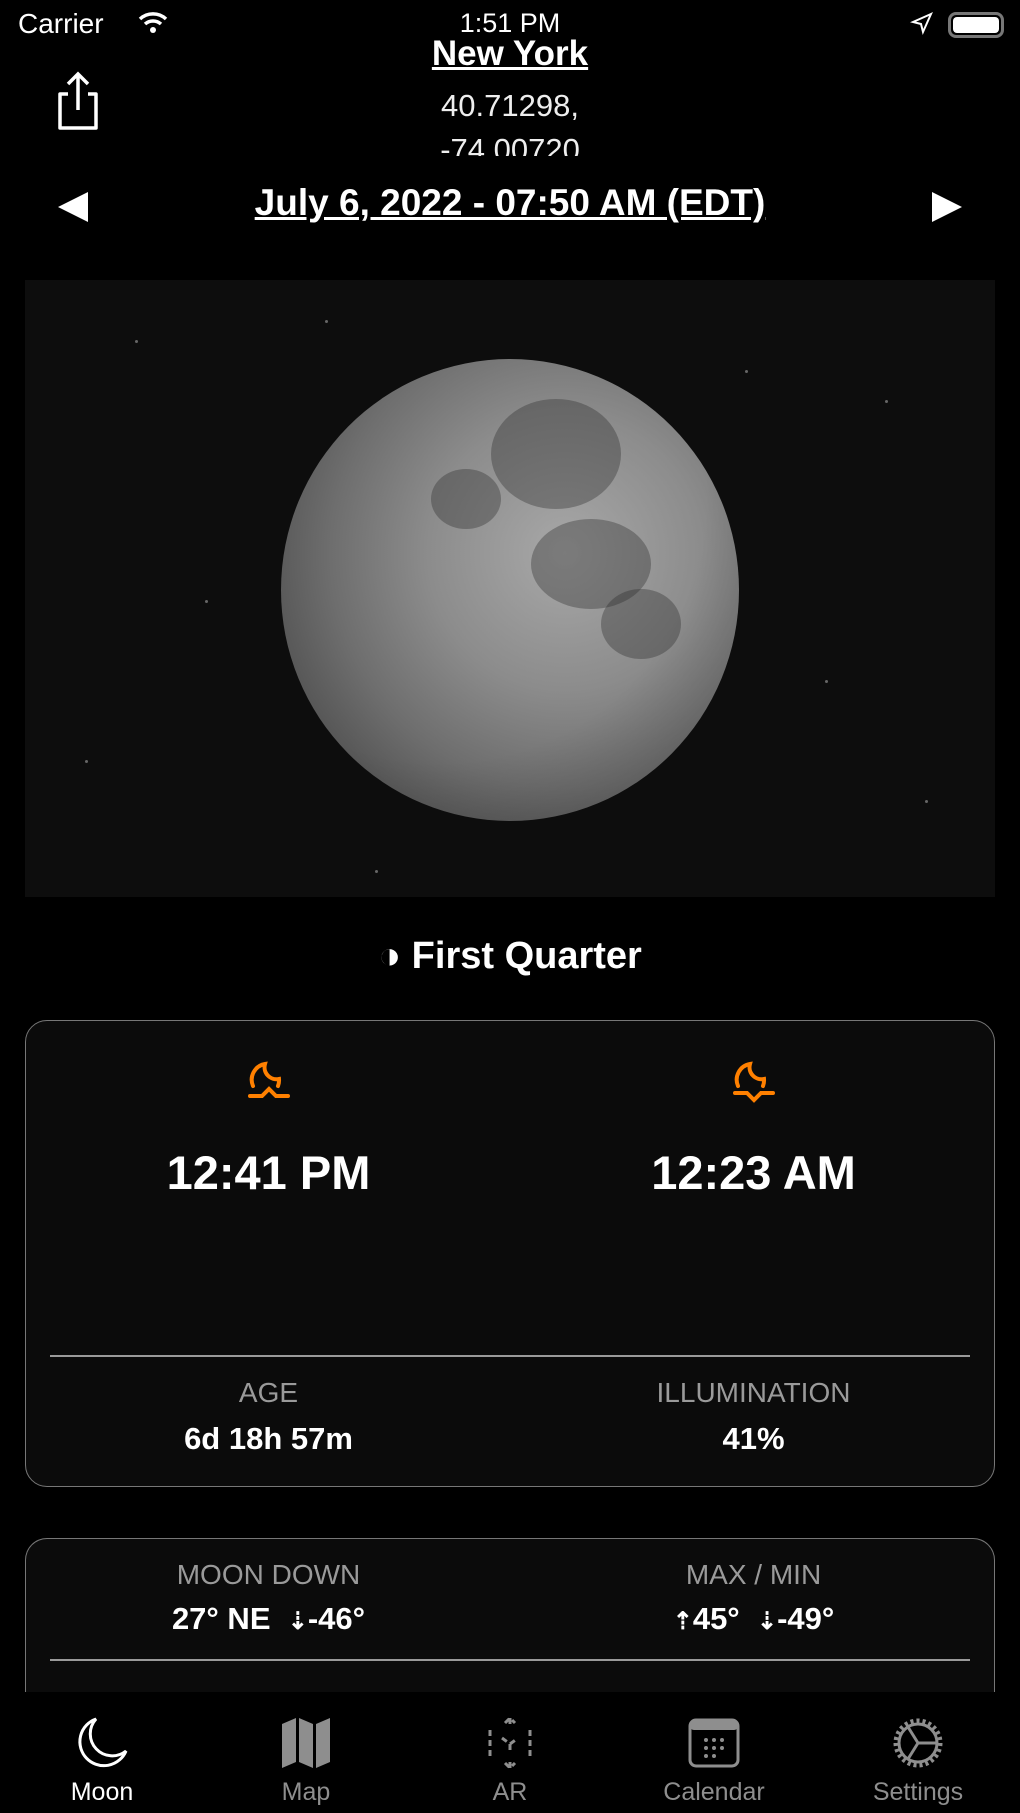 The image size is (1020, 1813). I want to click on moon-phase: ◑ First Quarter, so click(510, 956).